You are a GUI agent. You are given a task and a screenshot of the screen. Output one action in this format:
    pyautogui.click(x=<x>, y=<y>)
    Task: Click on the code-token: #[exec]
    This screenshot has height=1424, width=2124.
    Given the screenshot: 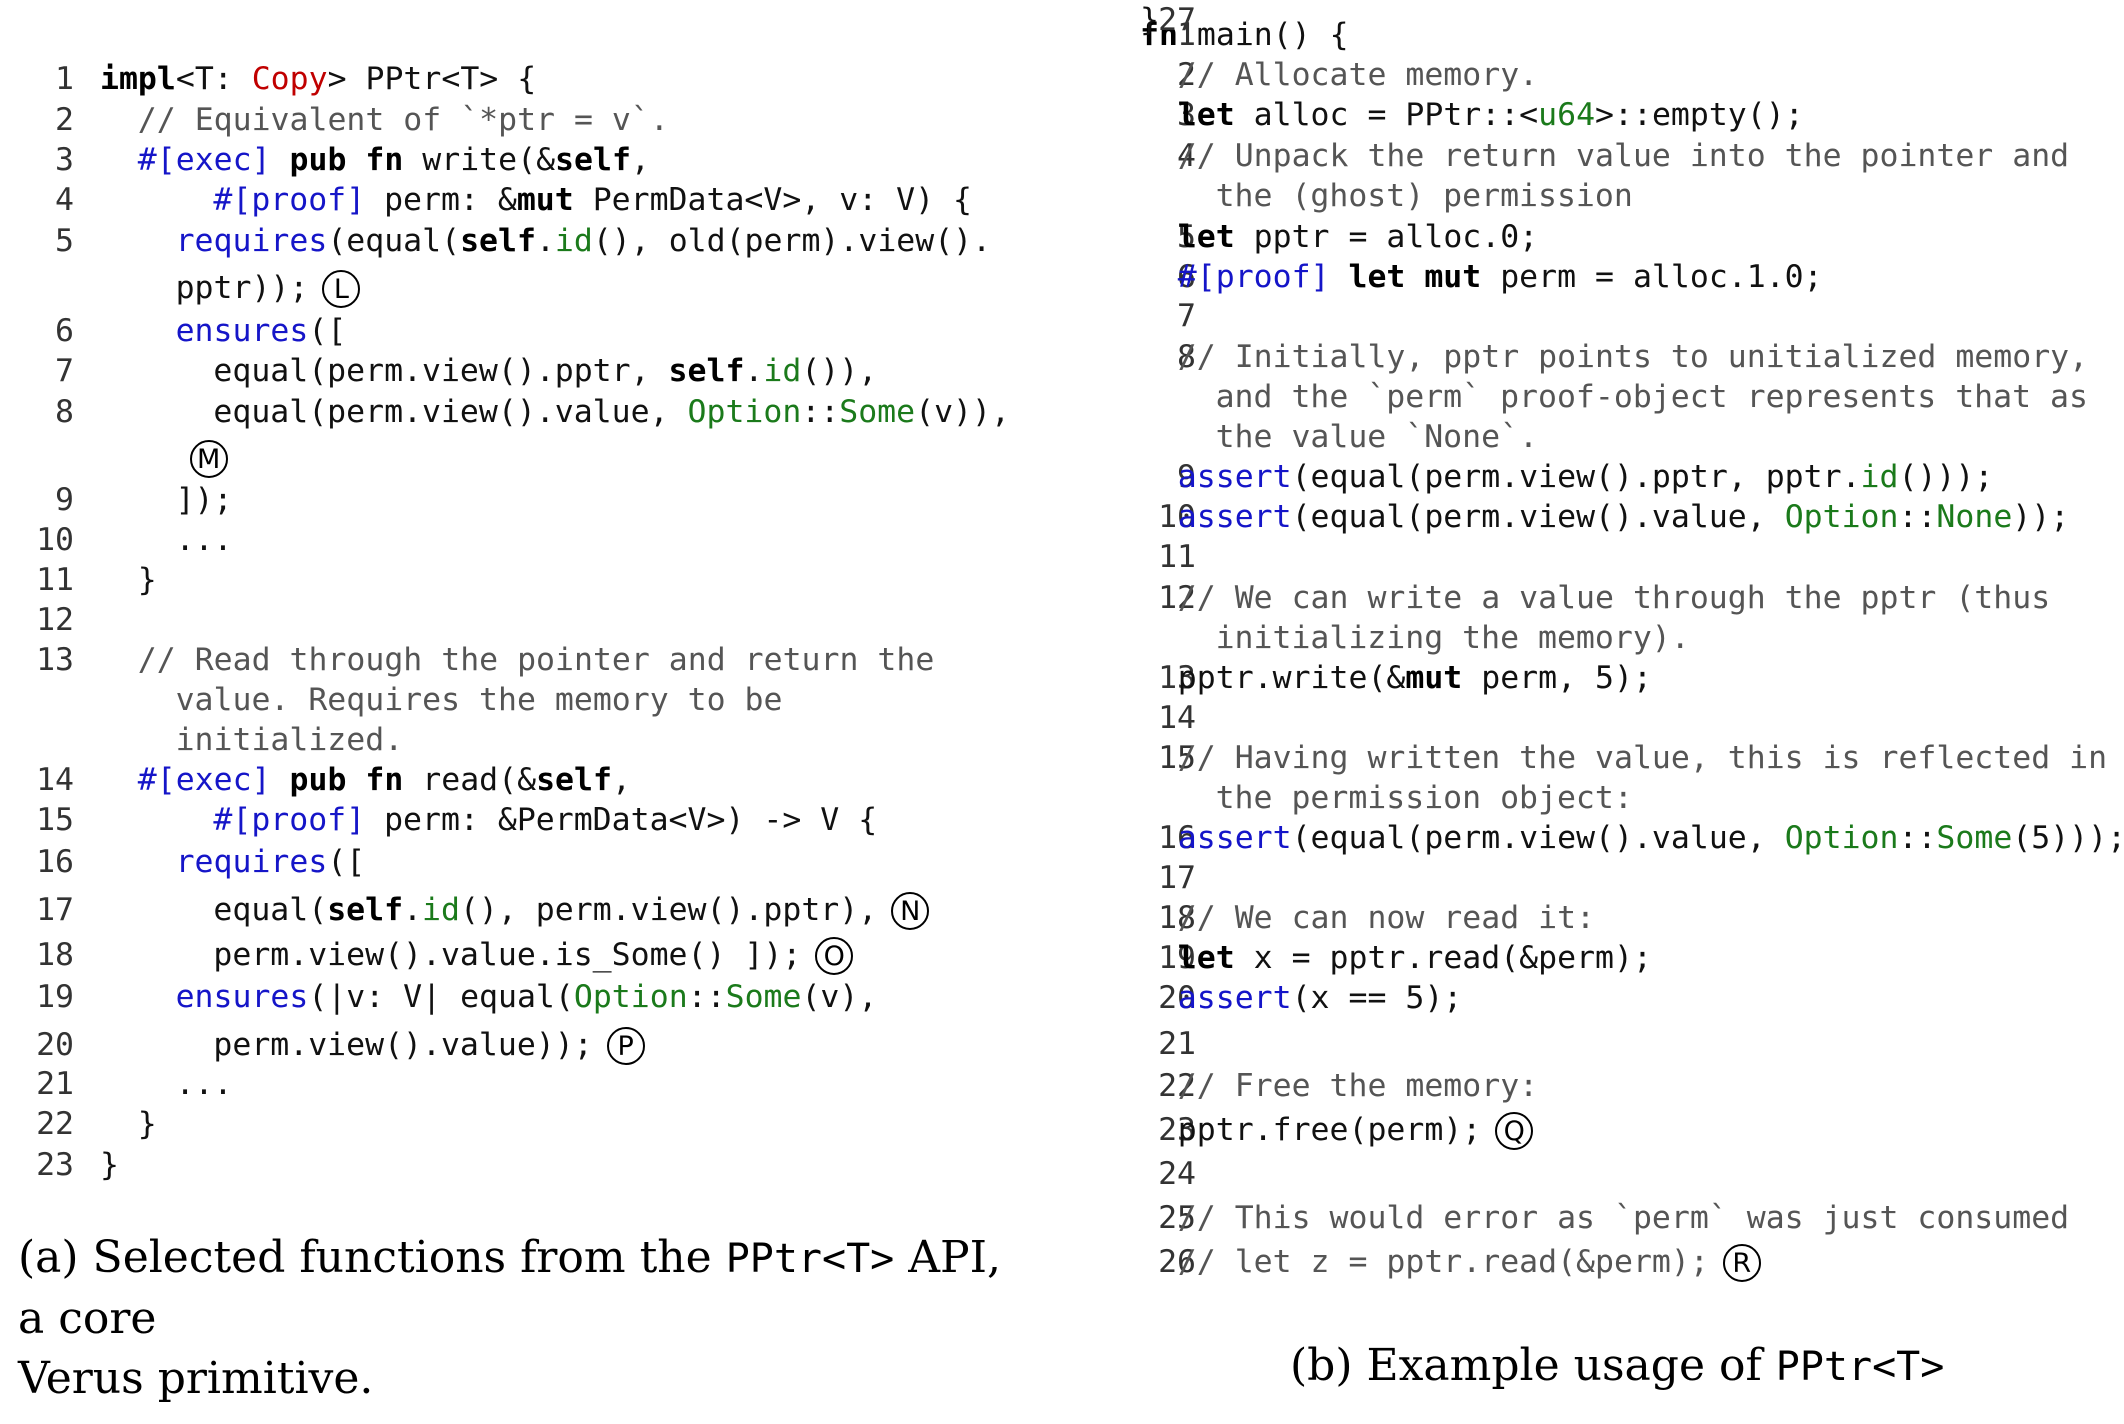 What is the action you would take?
    pyautogui.click(x=204, y=780)
    